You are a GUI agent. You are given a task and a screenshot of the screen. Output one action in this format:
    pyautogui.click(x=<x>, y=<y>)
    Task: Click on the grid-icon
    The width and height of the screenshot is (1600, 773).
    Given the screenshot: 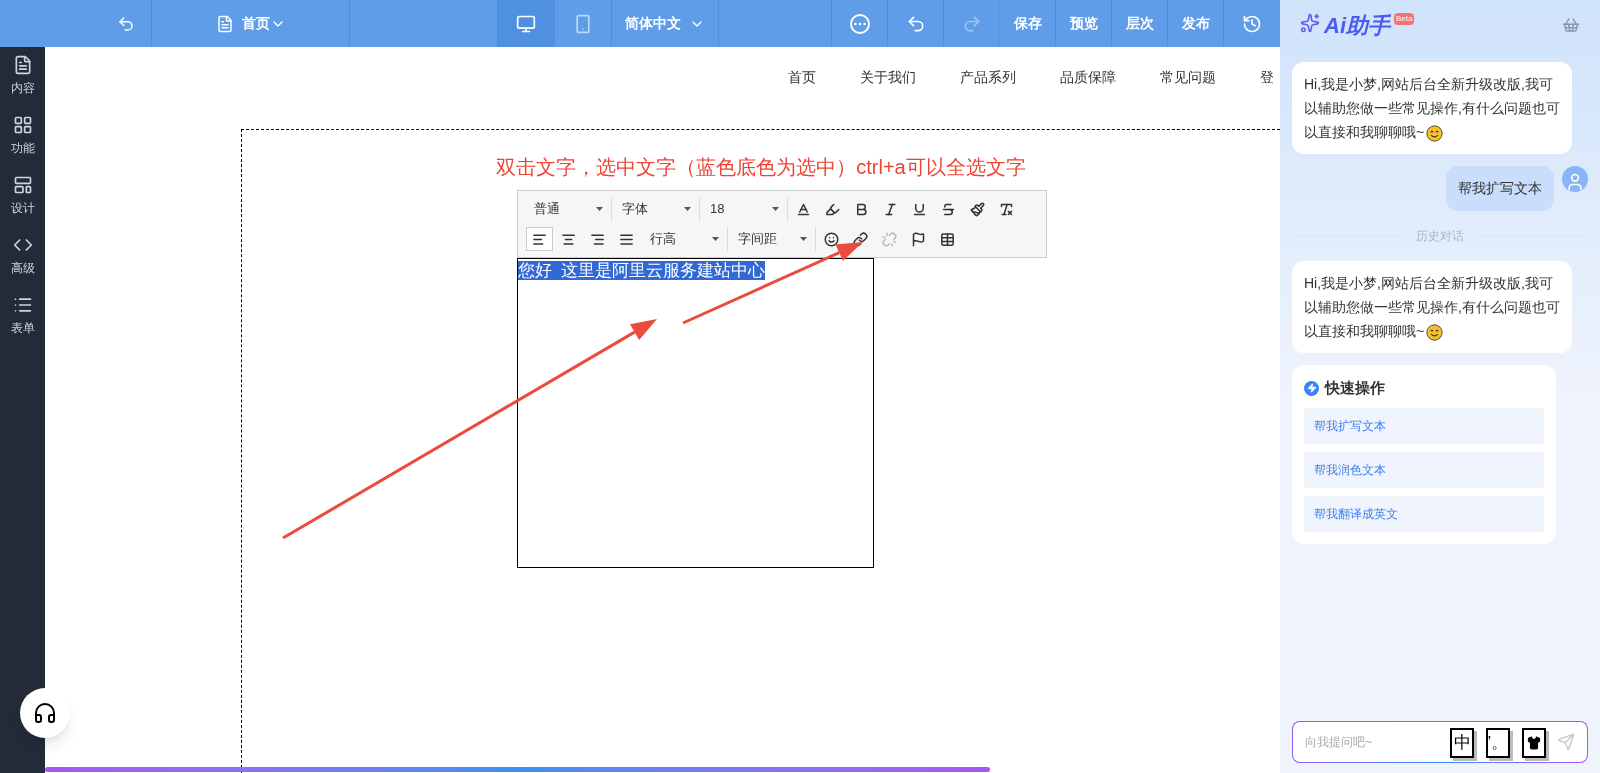 What is the action you would take?
    pyautogui.click(x=22, y=125)
    